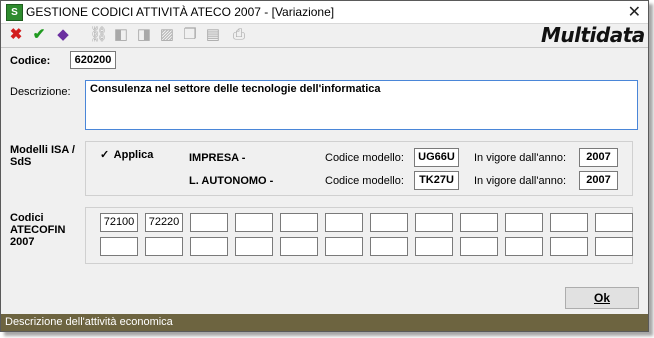 This screenshot has height=338, width=654. I want to click on atecofin-label-line1: Codici, so click(27, 218).